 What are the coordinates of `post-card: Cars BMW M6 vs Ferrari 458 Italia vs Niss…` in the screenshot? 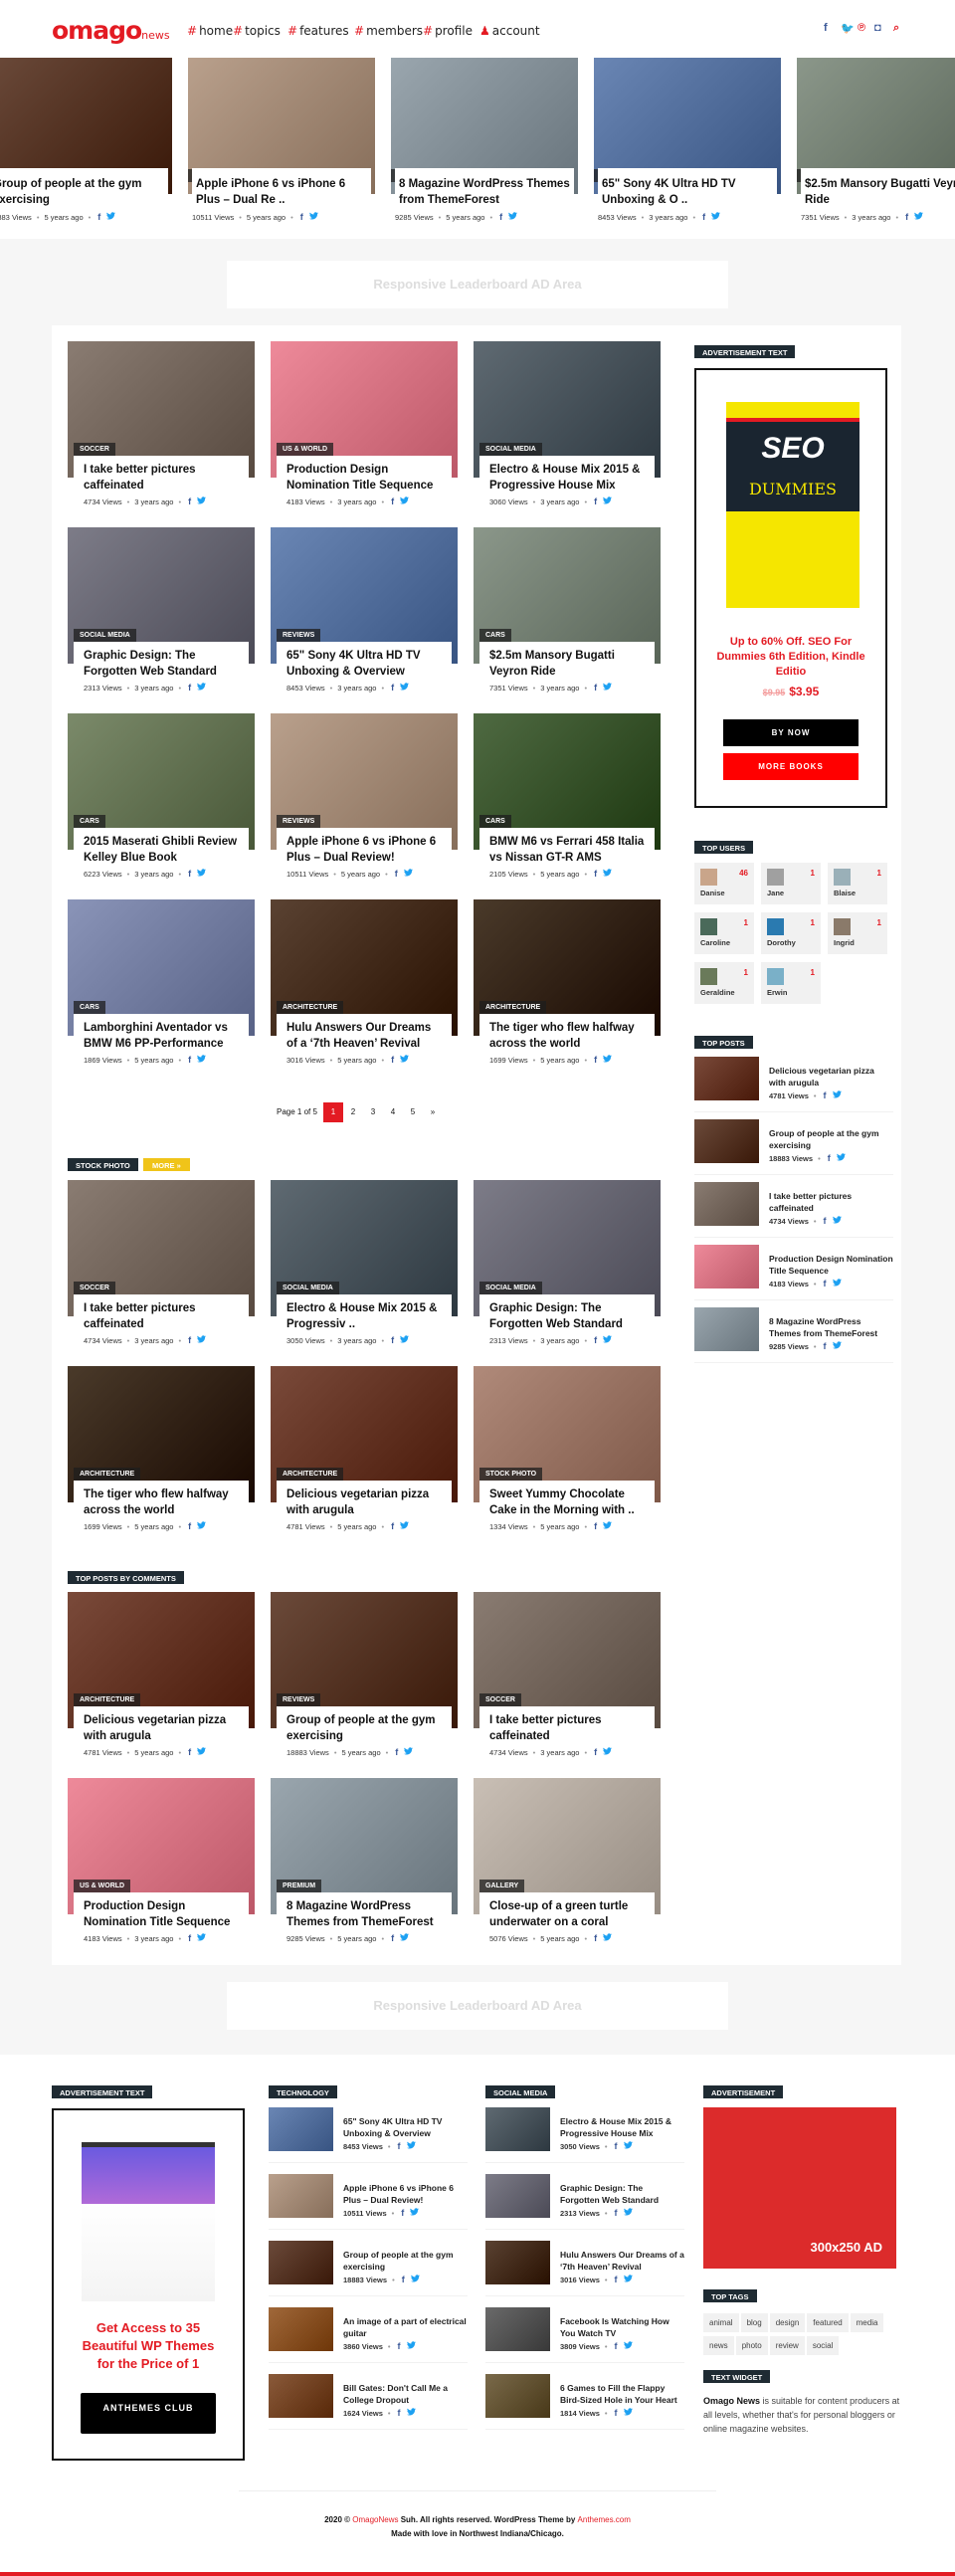 It's located at (567, 797).